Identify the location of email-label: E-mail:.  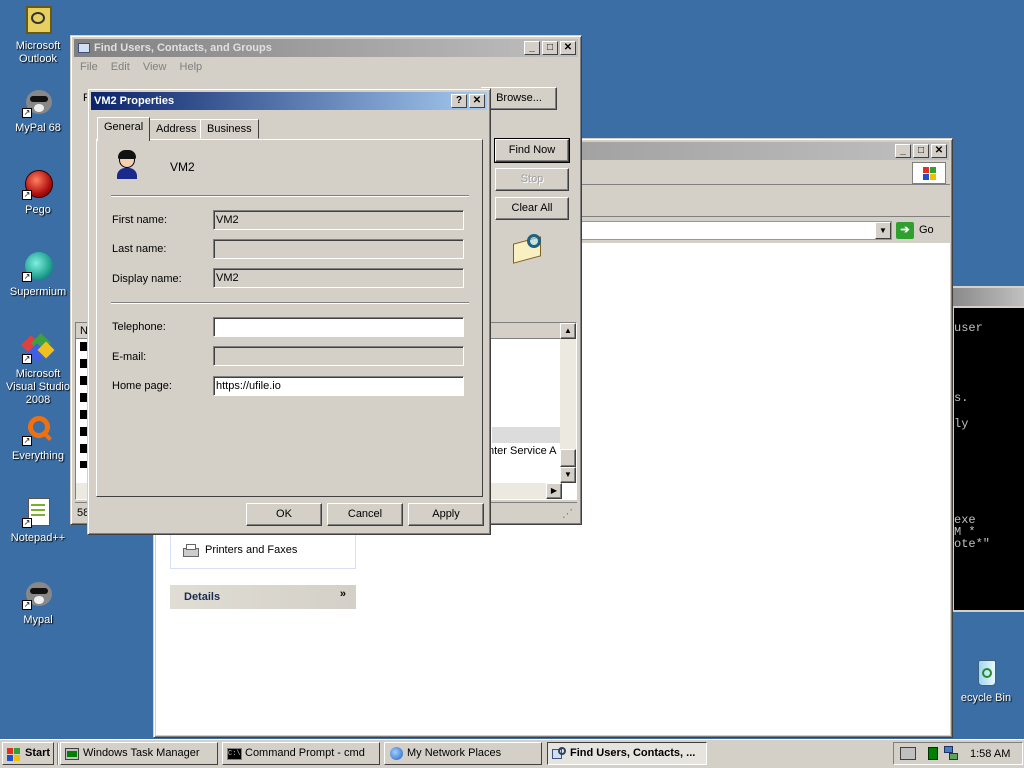
(129, 357).